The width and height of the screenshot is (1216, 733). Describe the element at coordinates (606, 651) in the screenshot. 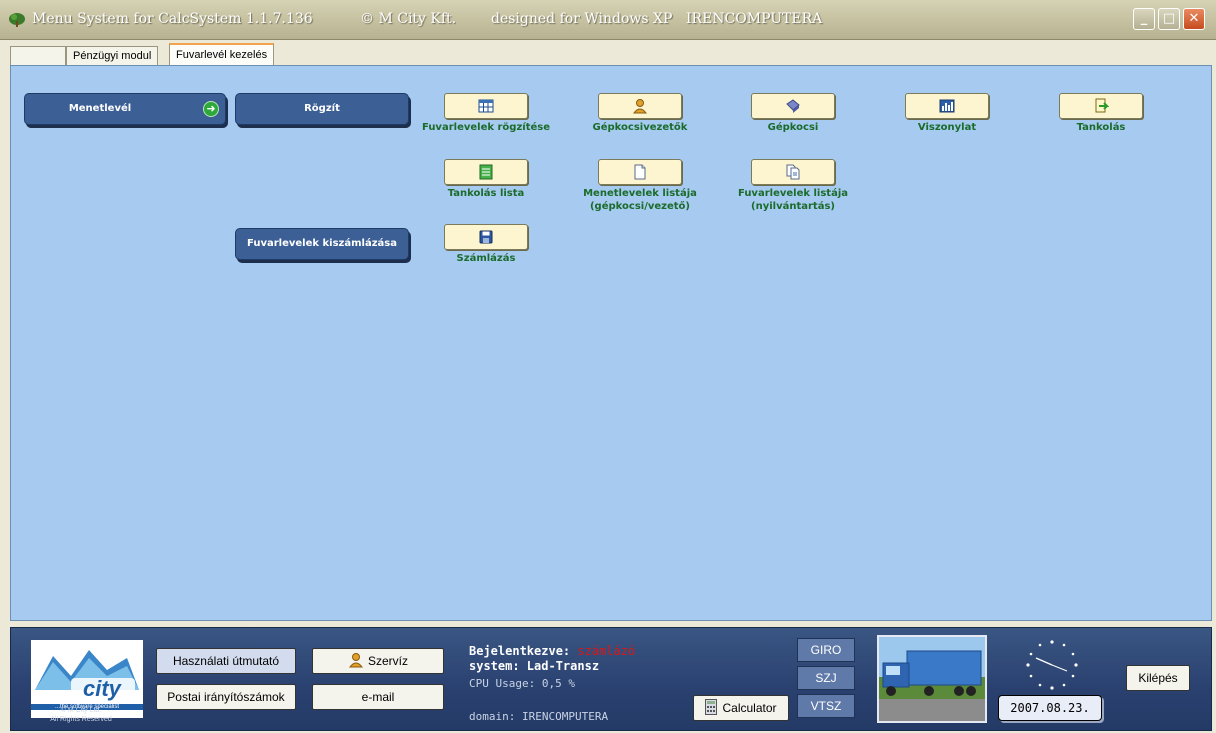

I see `login-user: számlázó` at that location.